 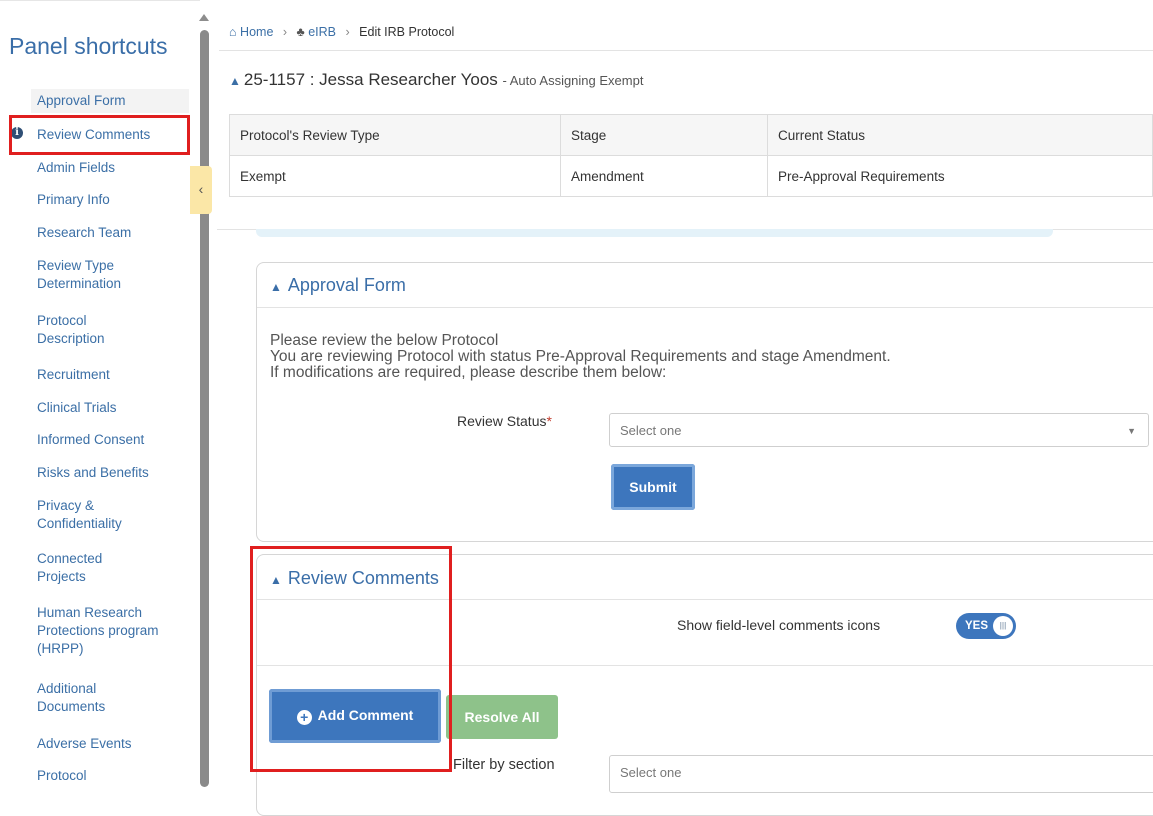 I want to click on submit-button: Submit, so click(x=653, y=487).